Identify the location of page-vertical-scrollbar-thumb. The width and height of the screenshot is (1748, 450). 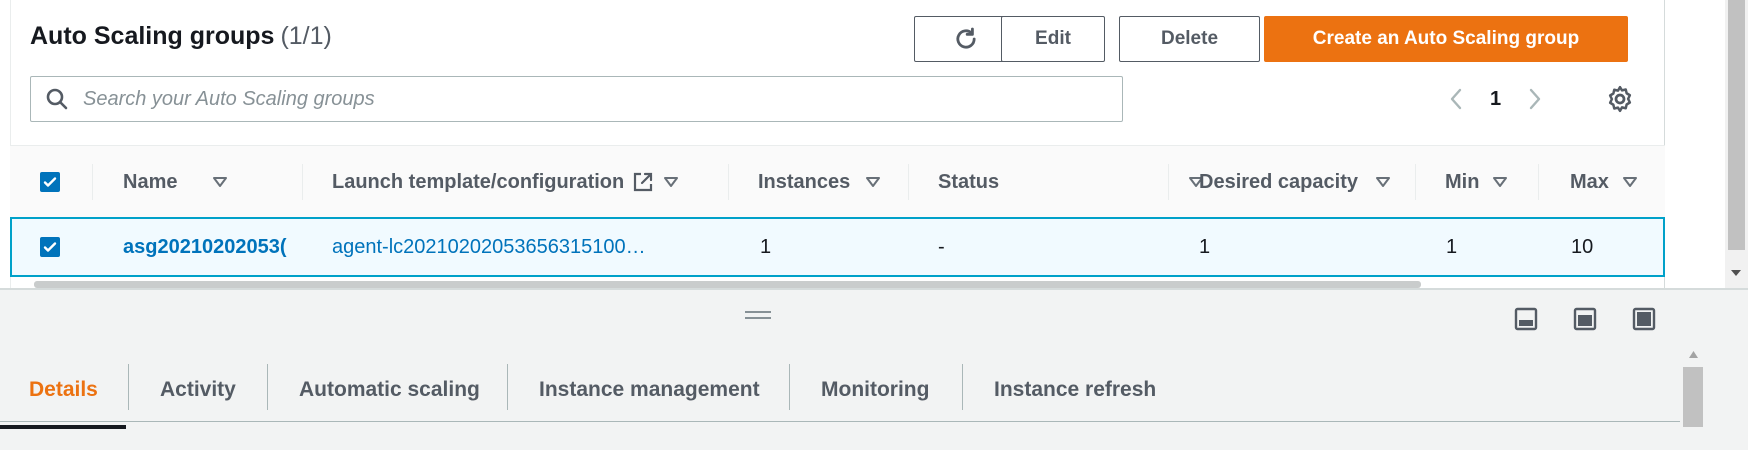
(1736, 125).